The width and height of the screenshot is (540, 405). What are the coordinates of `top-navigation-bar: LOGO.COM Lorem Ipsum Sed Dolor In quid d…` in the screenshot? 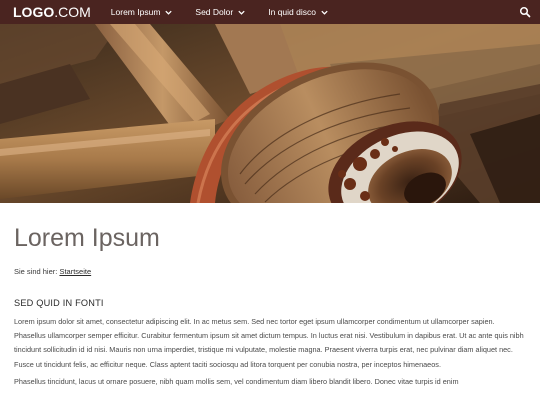 It's located at (270, 12).